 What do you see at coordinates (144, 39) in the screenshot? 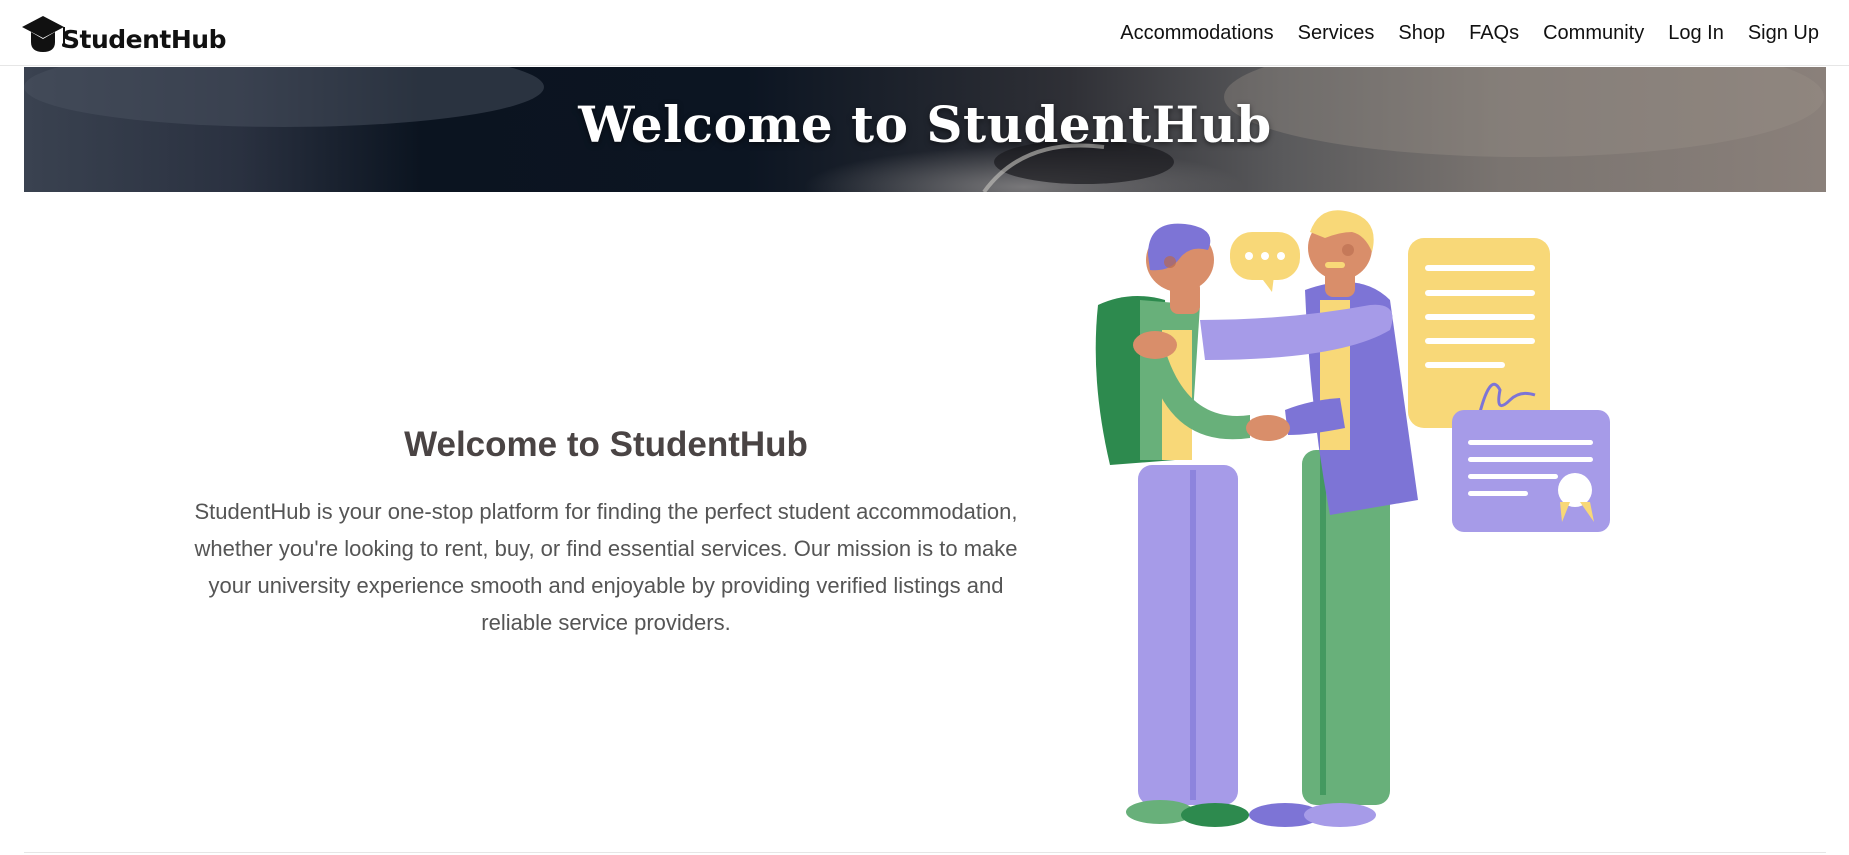
I see `brand-name: StudentHub` at bounding box center [144, 39].